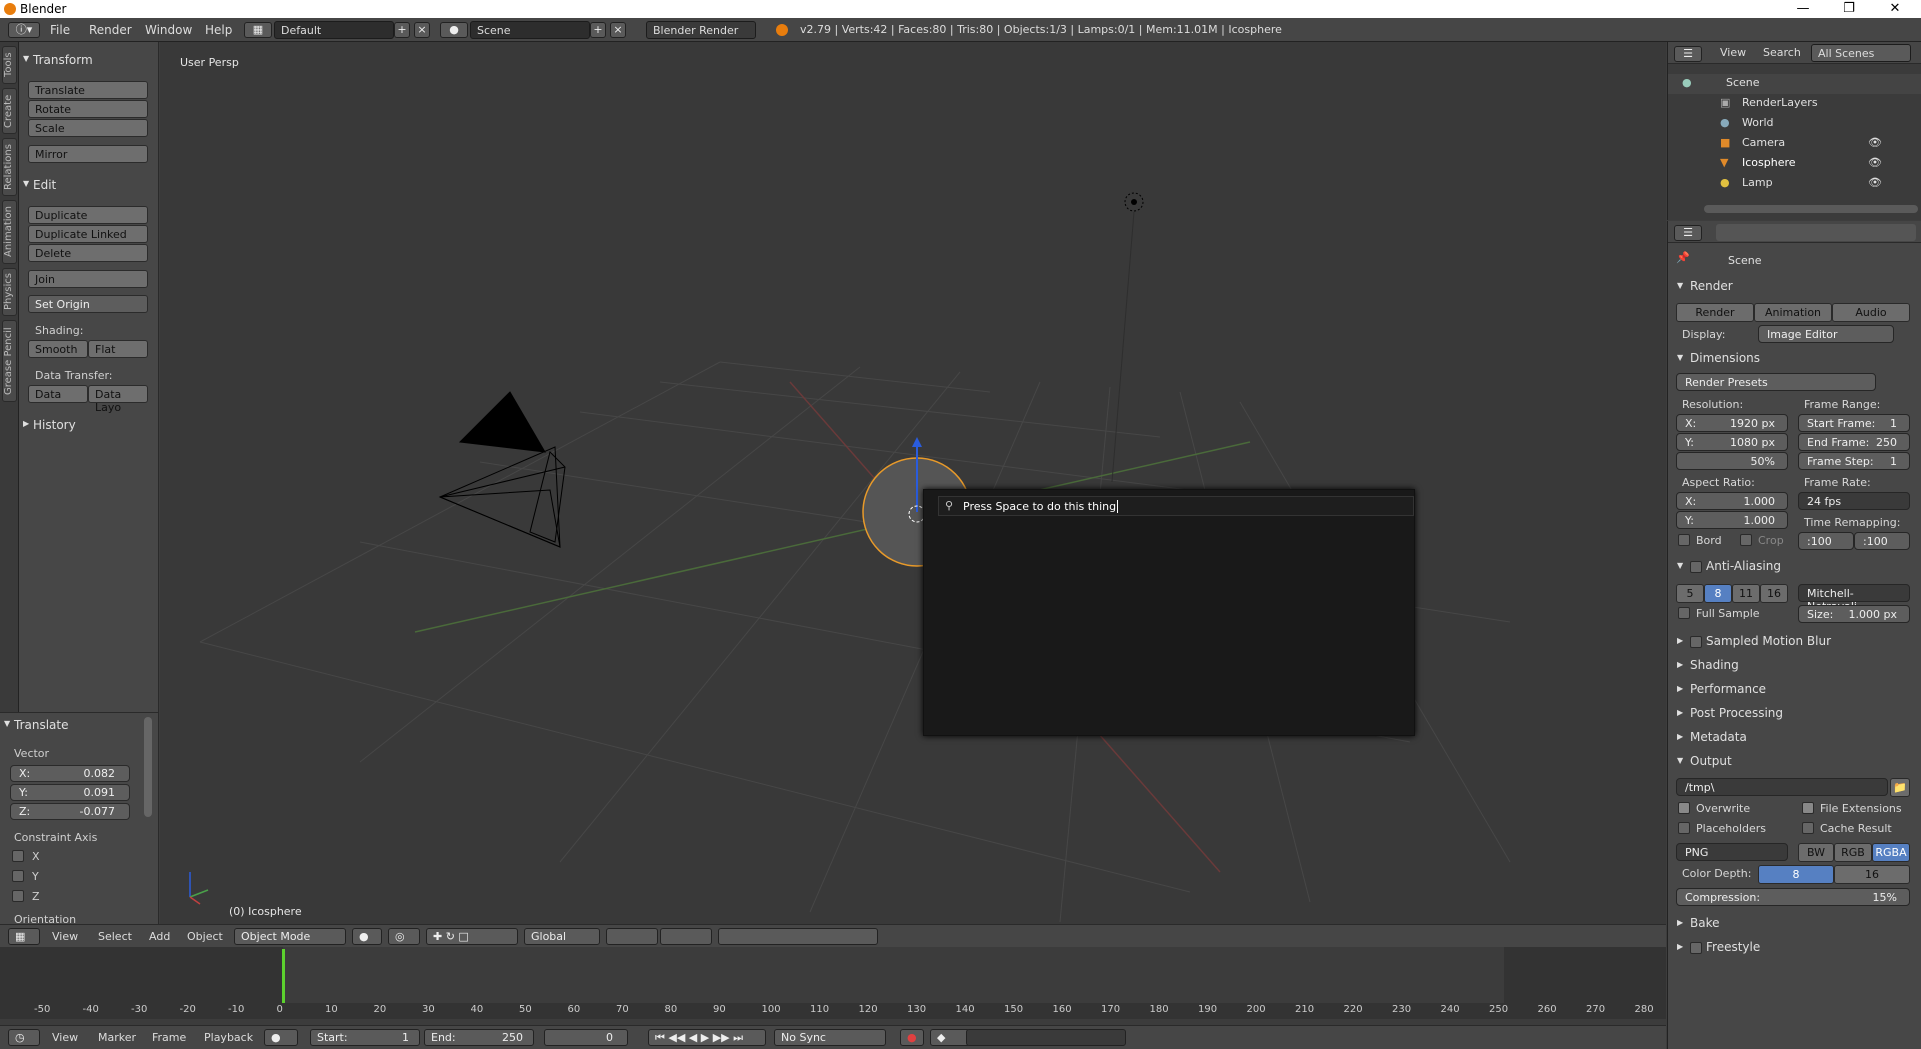  Describe the element at coordinates (830, 1037) in the screenshot. I see `sync-select: No Sync` at that location.